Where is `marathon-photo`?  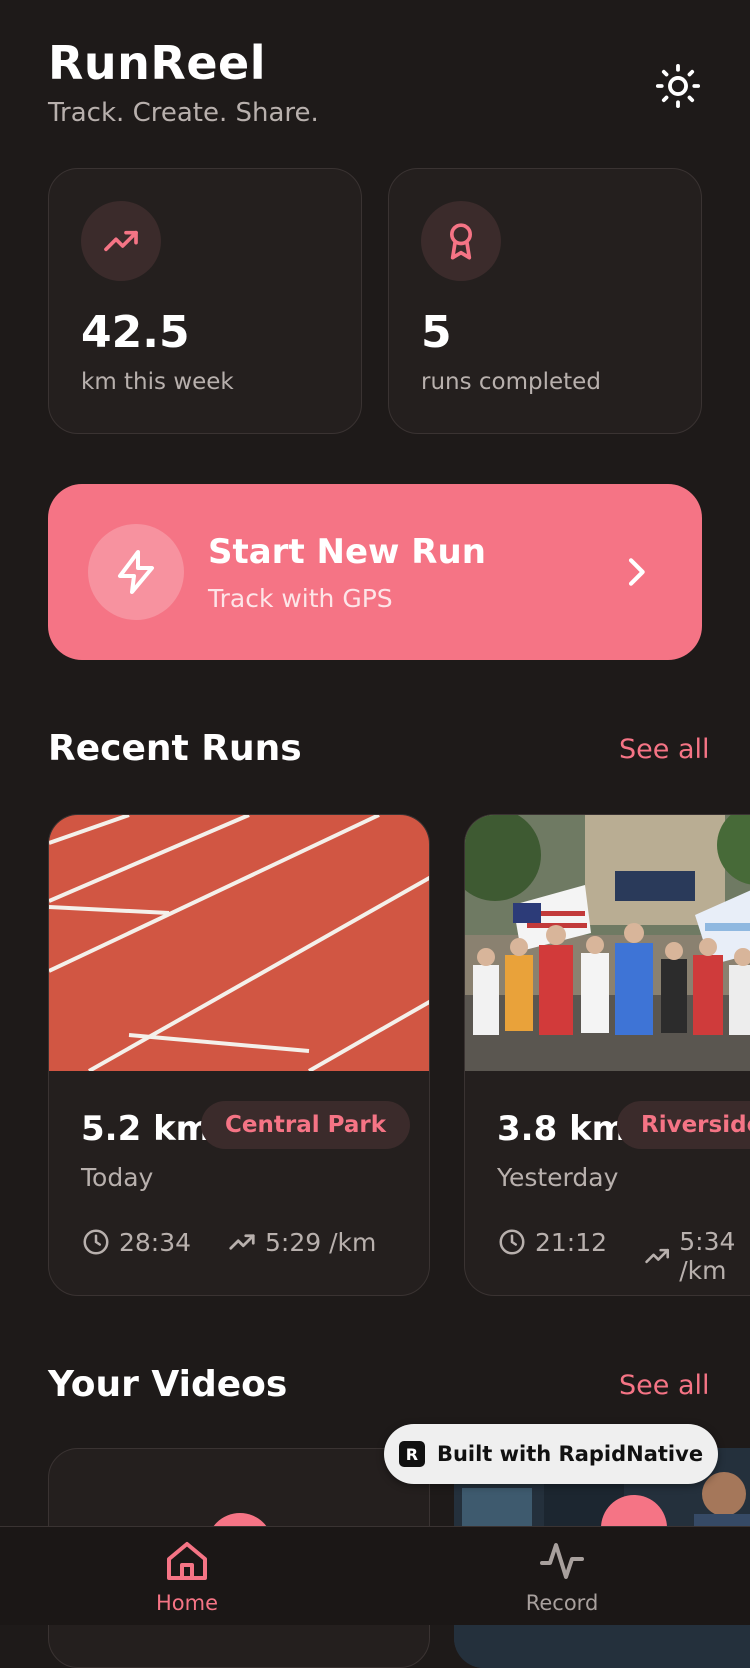 marathon-photo is located at coordinates (607, 943).